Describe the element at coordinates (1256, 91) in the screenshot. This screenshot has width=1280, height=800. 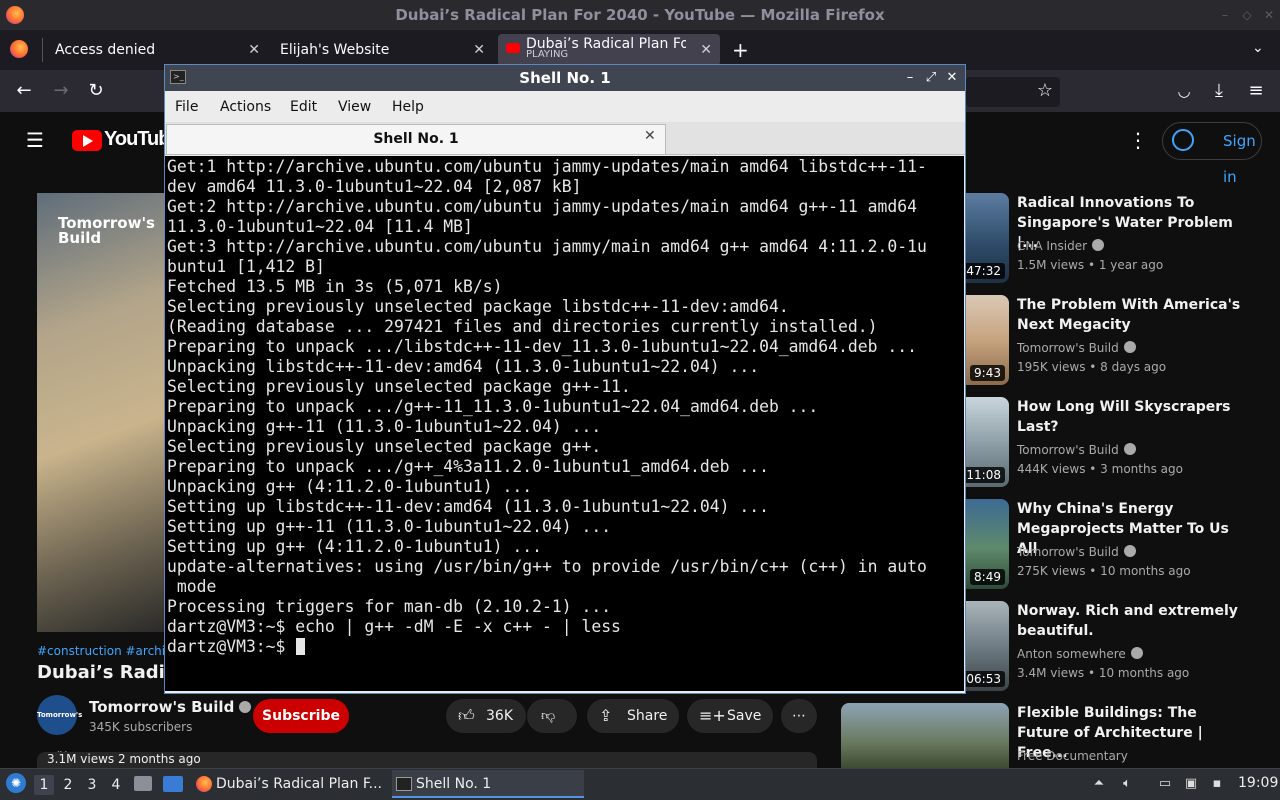
I see `menu-icon: ≡` at that location.